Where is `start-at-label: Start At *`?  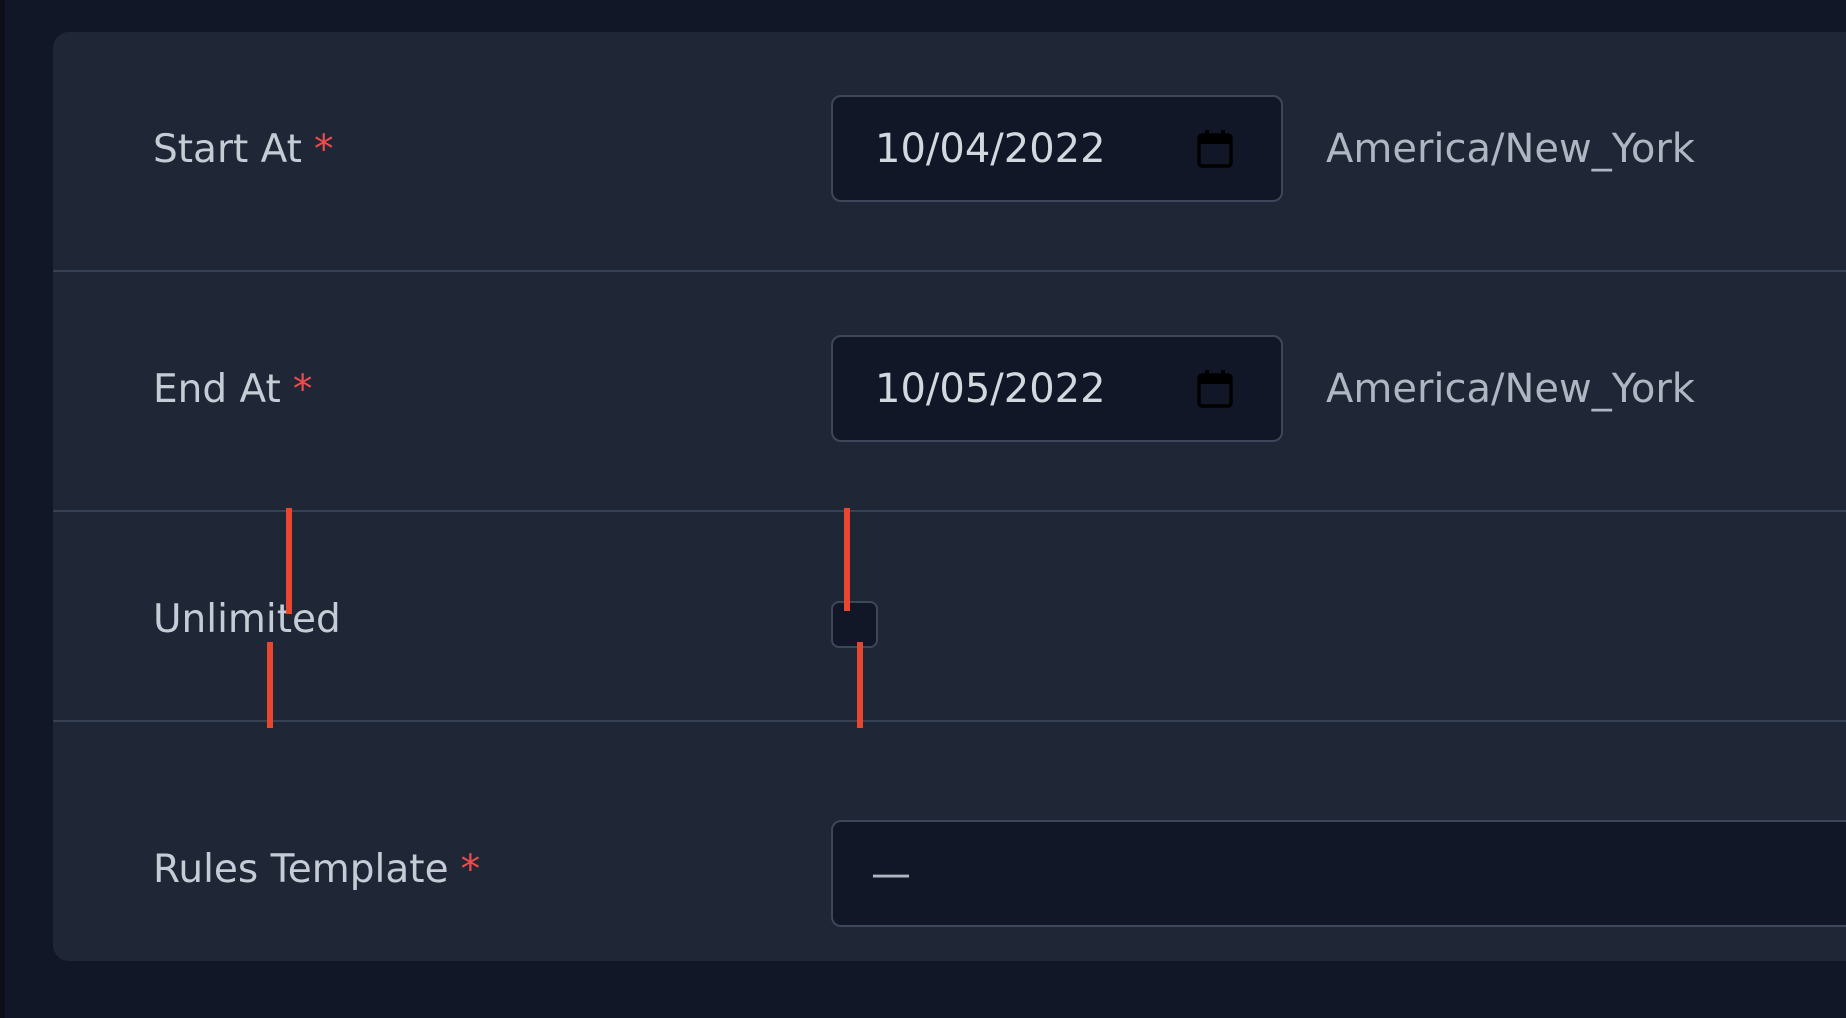
start-at-label: Start At * is located at coordinates (243, 149).